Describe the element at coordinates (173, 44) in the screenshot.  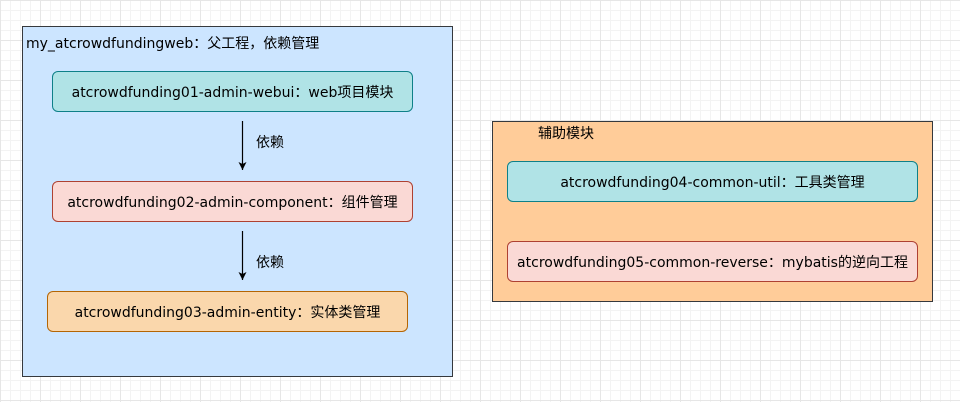
I see `parent-project-title: my_atcrowdfundingweb：父工程，依赖管理` at that location.